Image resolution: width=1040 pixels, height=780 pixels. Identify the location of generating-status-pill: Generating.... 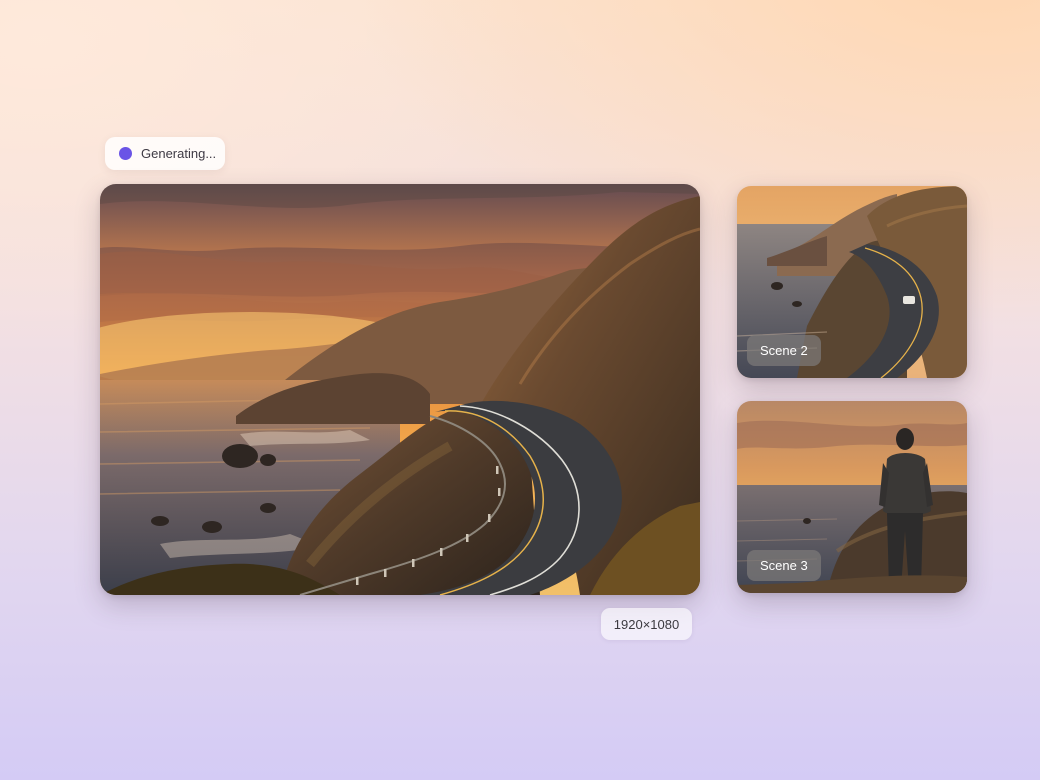
(165, 153).